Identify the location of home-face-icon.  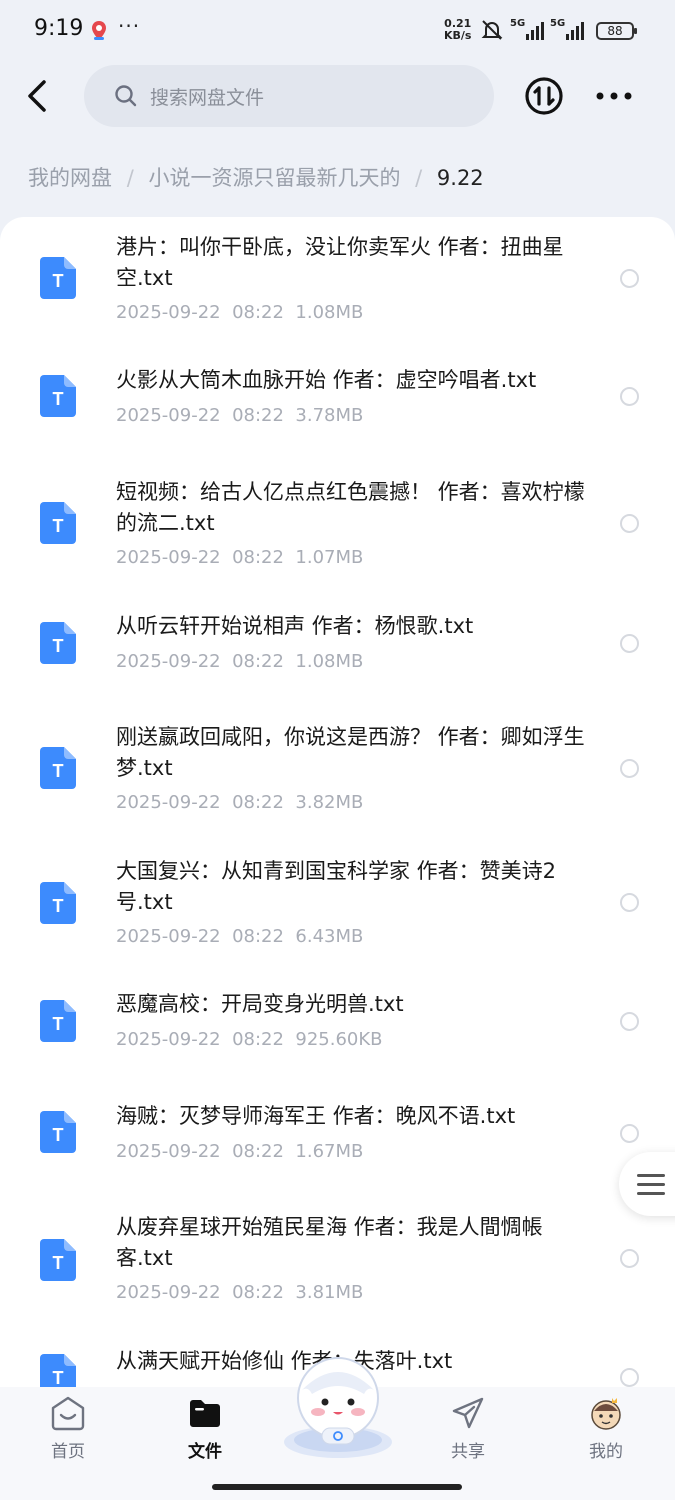
(68, 1413).